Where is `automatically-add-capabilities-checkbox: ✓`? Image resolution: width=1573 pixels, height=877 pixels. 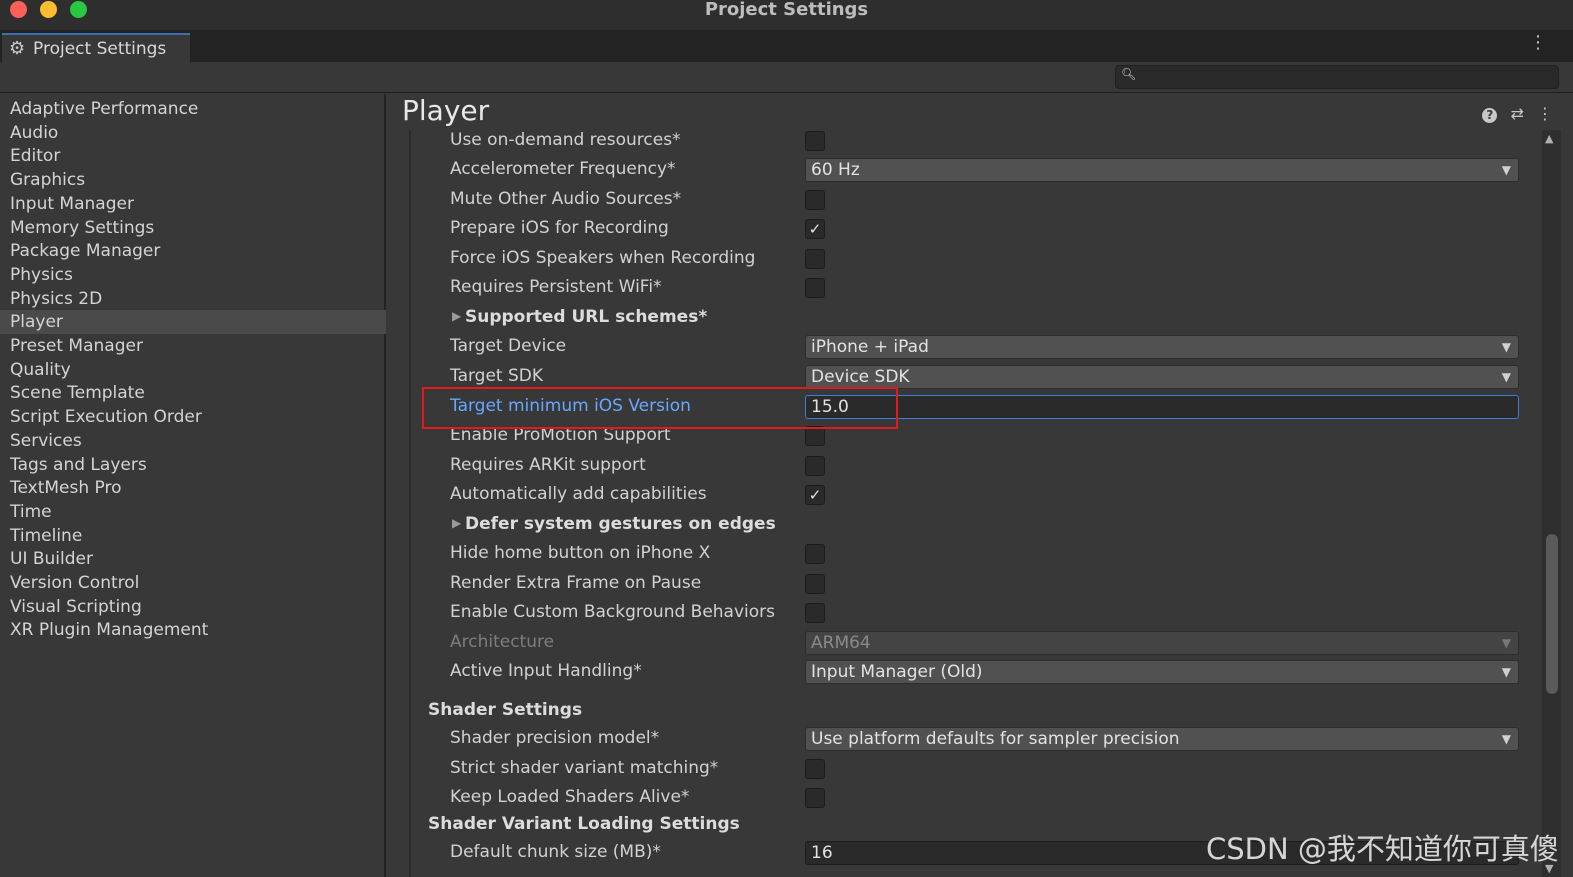
automatically-add-capabilities-checkbox: ✓ is located at coordinates (815, 495).